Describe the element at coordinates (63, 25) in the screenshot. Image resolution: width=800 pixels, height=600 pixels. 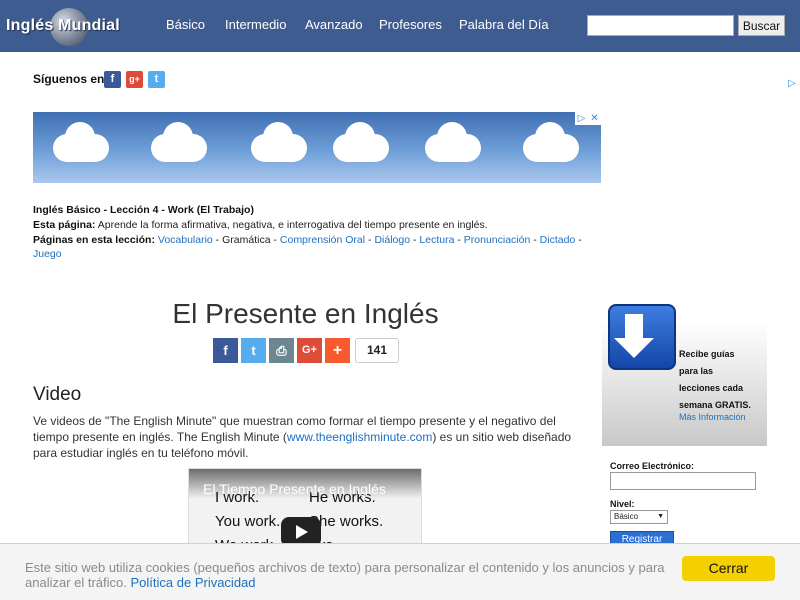
I see `logo-text: Inglés Mundial` at that location.